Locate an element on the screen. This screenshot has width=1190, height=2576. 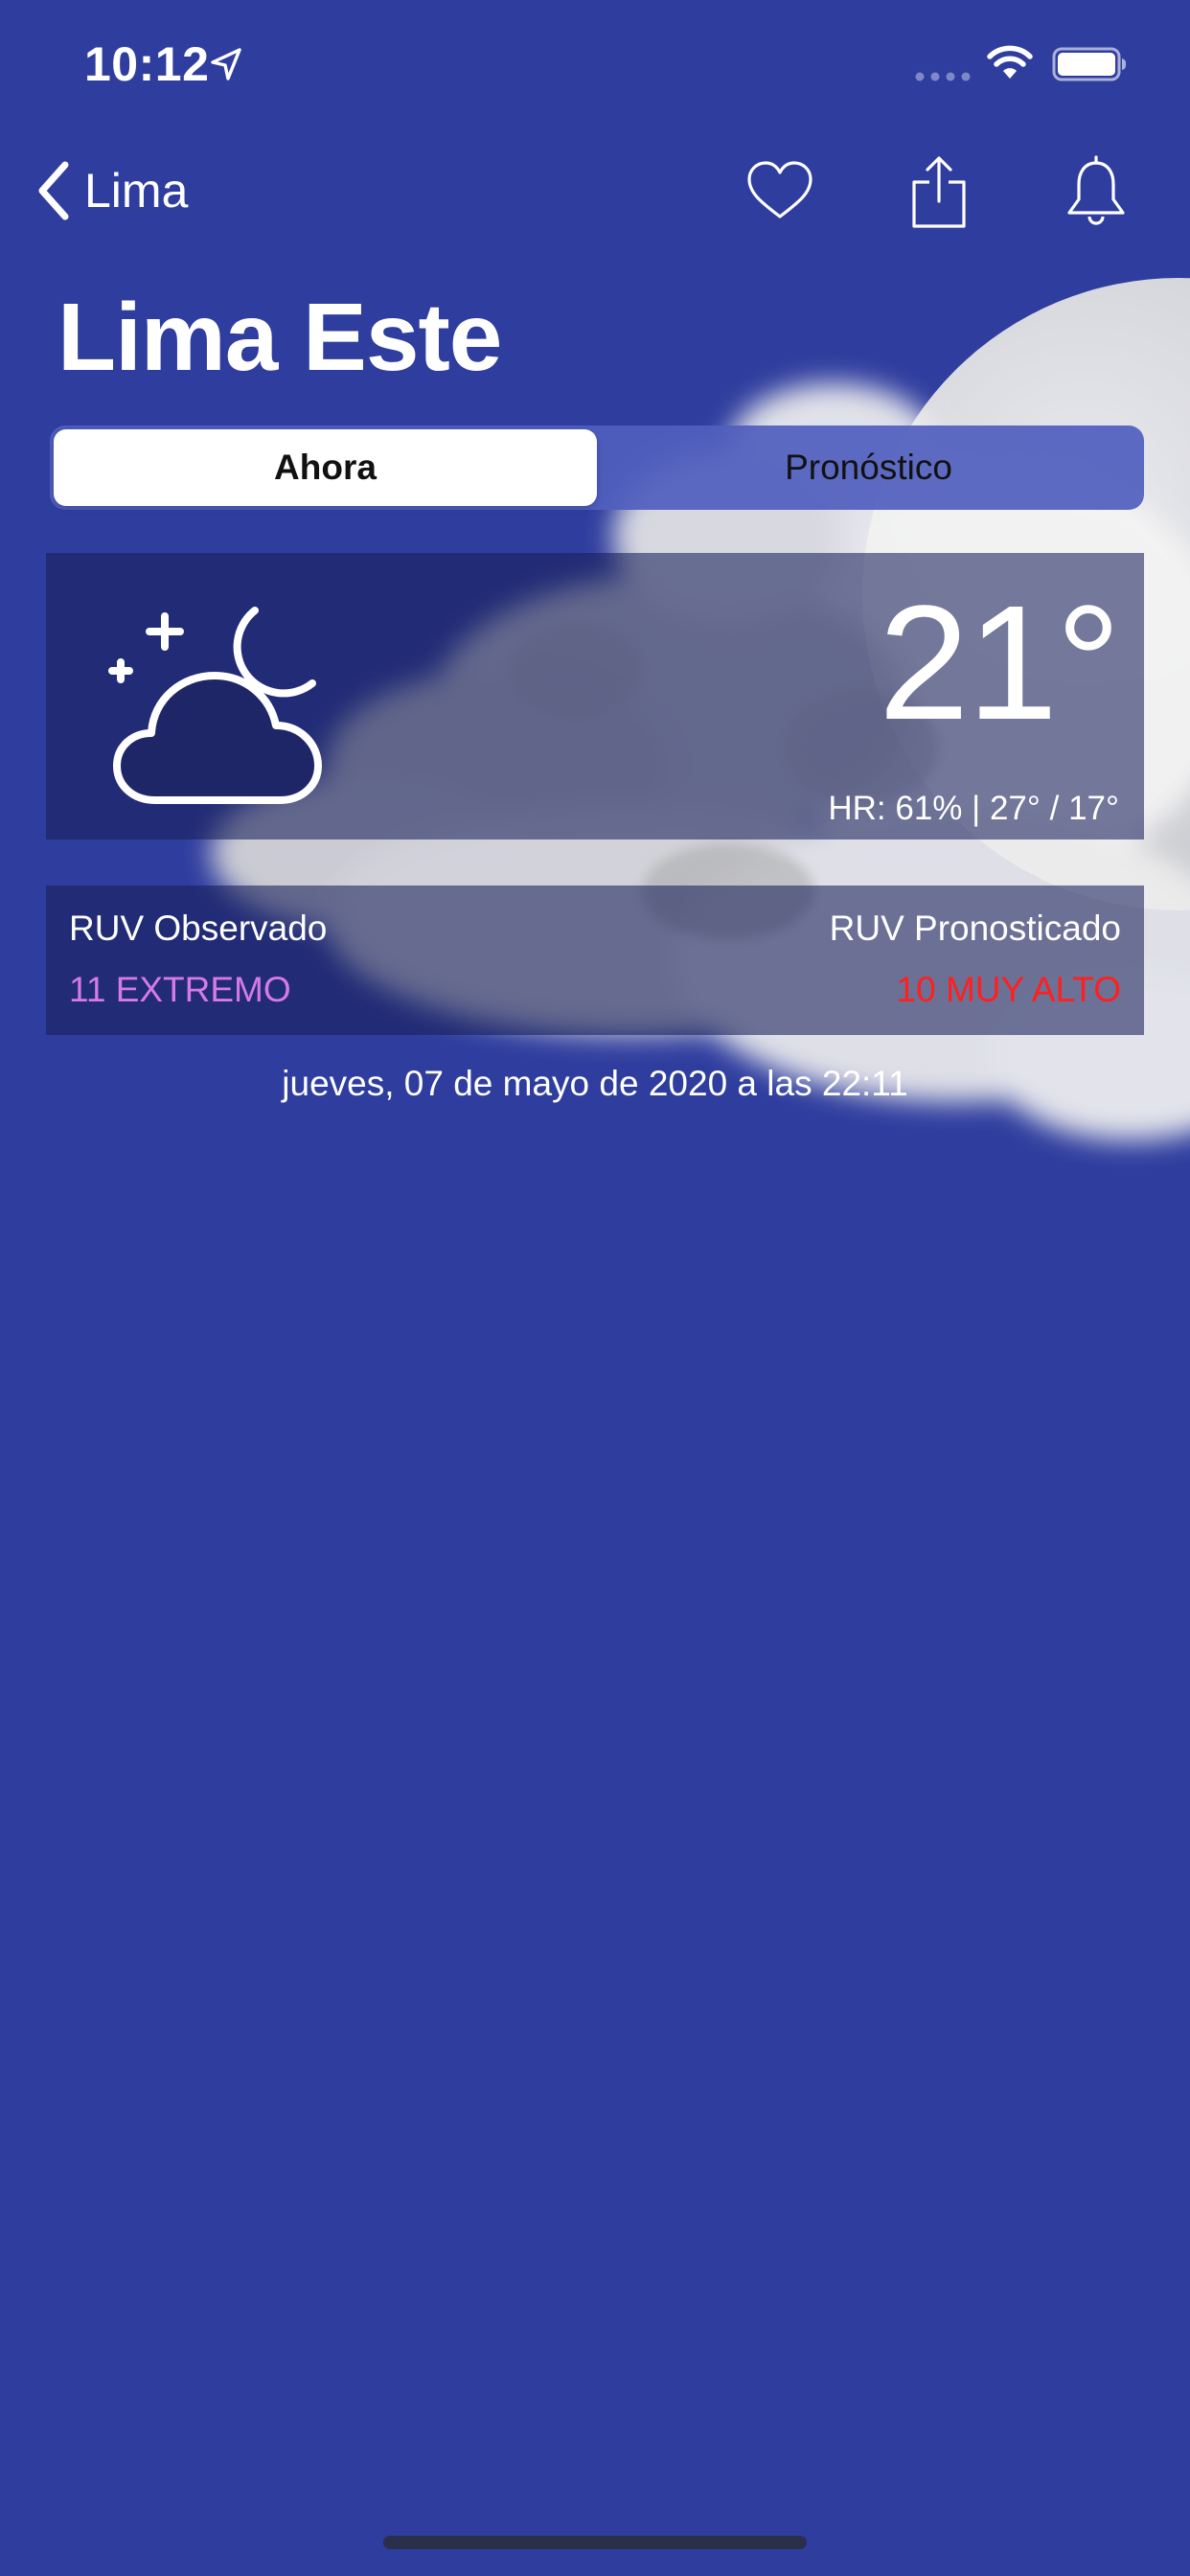
night-partly-cloudy-icon is located at coordinates (215, 705).